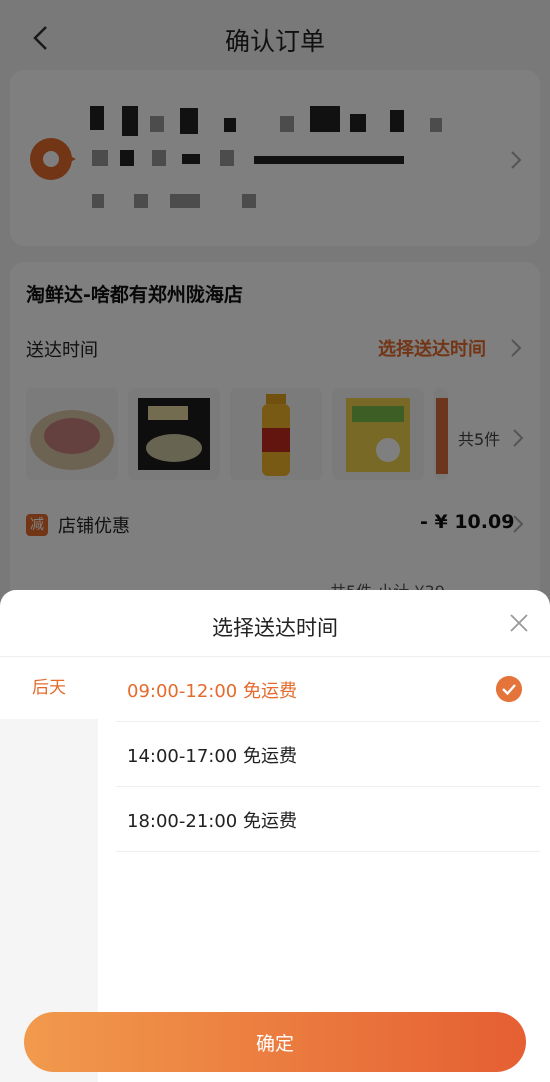  I want to click on time-slot-option: 14:00-17:00 免运费, so click(328, 754).